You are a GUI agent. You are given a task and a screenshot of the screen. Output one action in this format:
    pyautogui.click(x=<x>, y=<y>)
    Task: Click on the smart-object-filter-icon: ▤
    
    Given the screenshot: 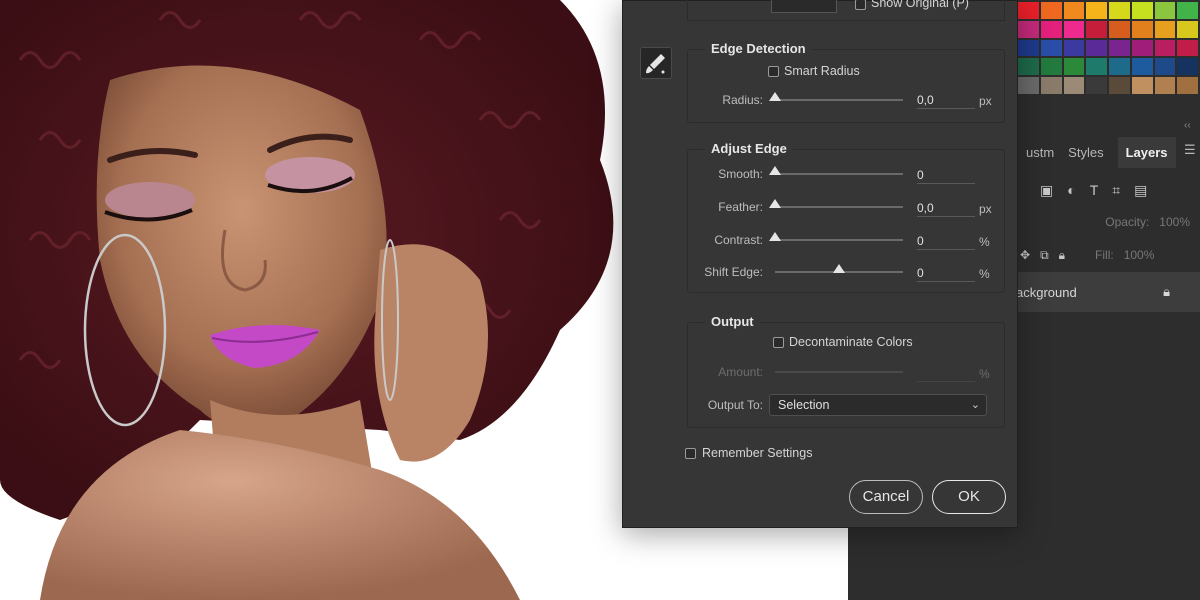 What is the action you would take?
    pyautogui.click(x=1140, y=190)
    